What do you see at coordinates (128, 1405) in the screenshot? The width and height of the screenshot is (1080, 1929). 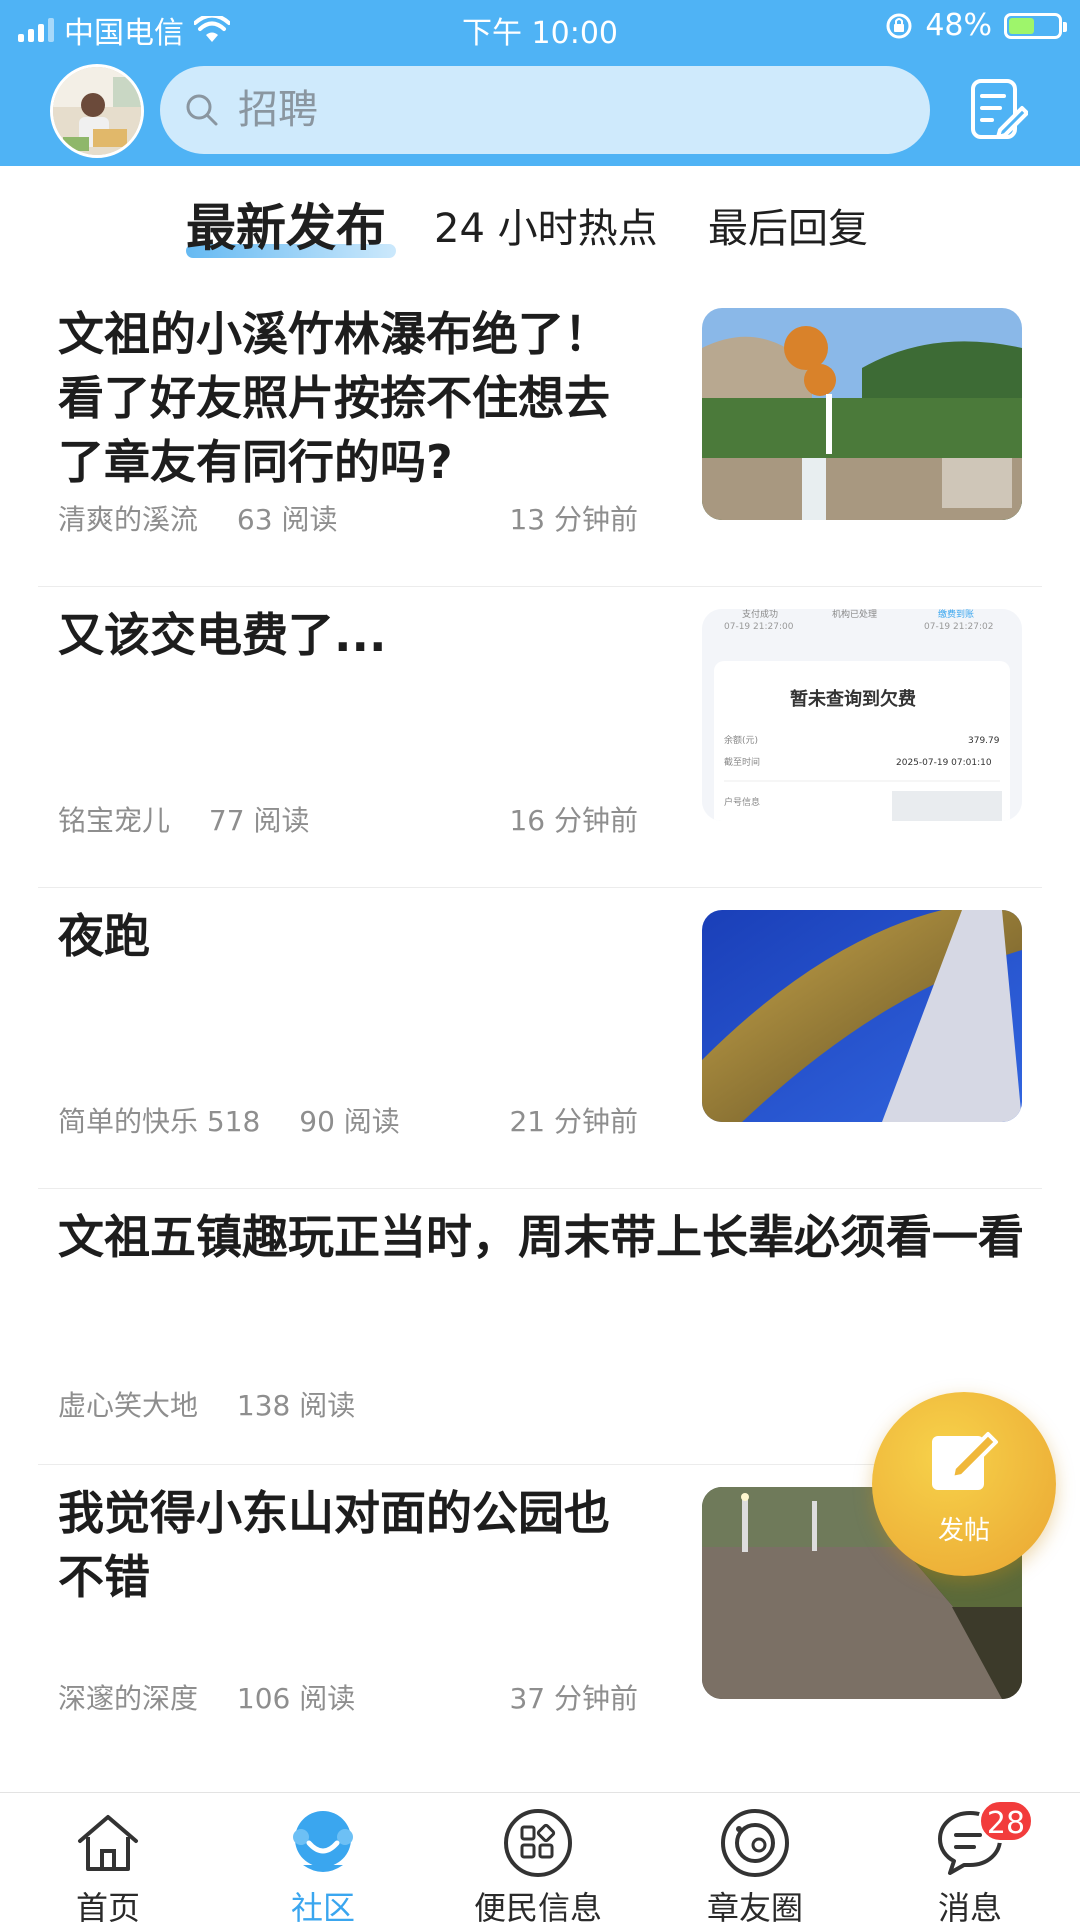 I see `post-author: 虚心笑大地` at bounding box center [128, 1405].